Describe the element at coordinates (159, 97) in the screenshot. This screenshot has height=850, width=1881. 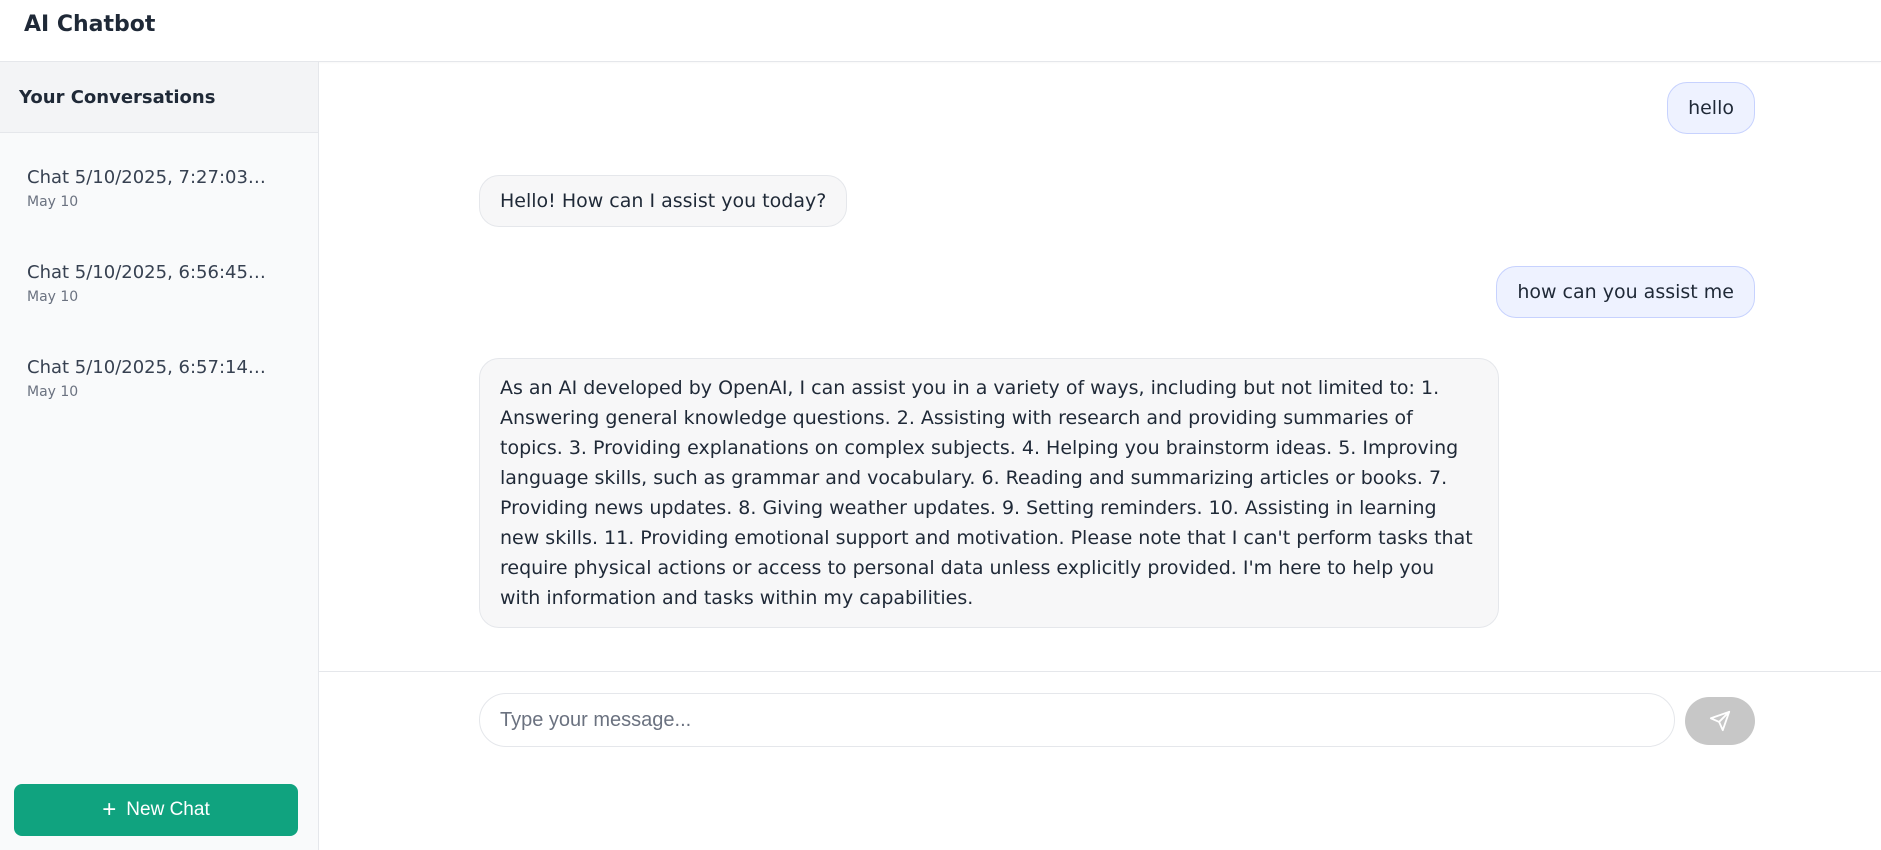
I see `sidebar-heading: Your Conversations` at that location.